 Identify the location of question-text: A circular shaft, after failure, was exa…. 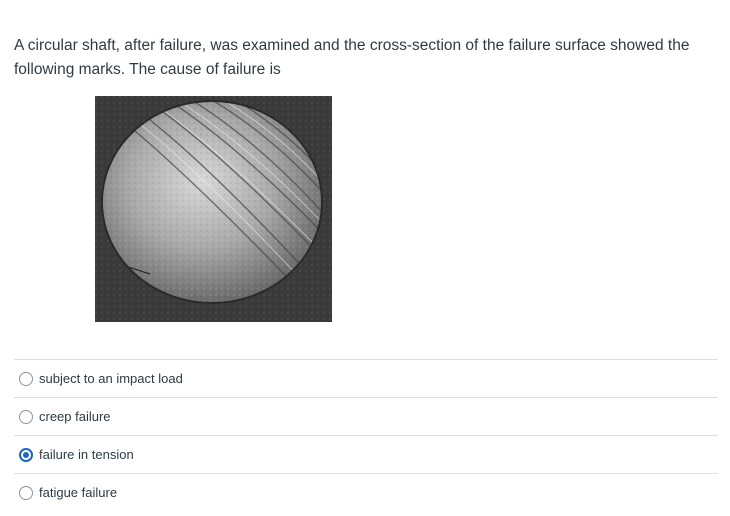
(352, 57).